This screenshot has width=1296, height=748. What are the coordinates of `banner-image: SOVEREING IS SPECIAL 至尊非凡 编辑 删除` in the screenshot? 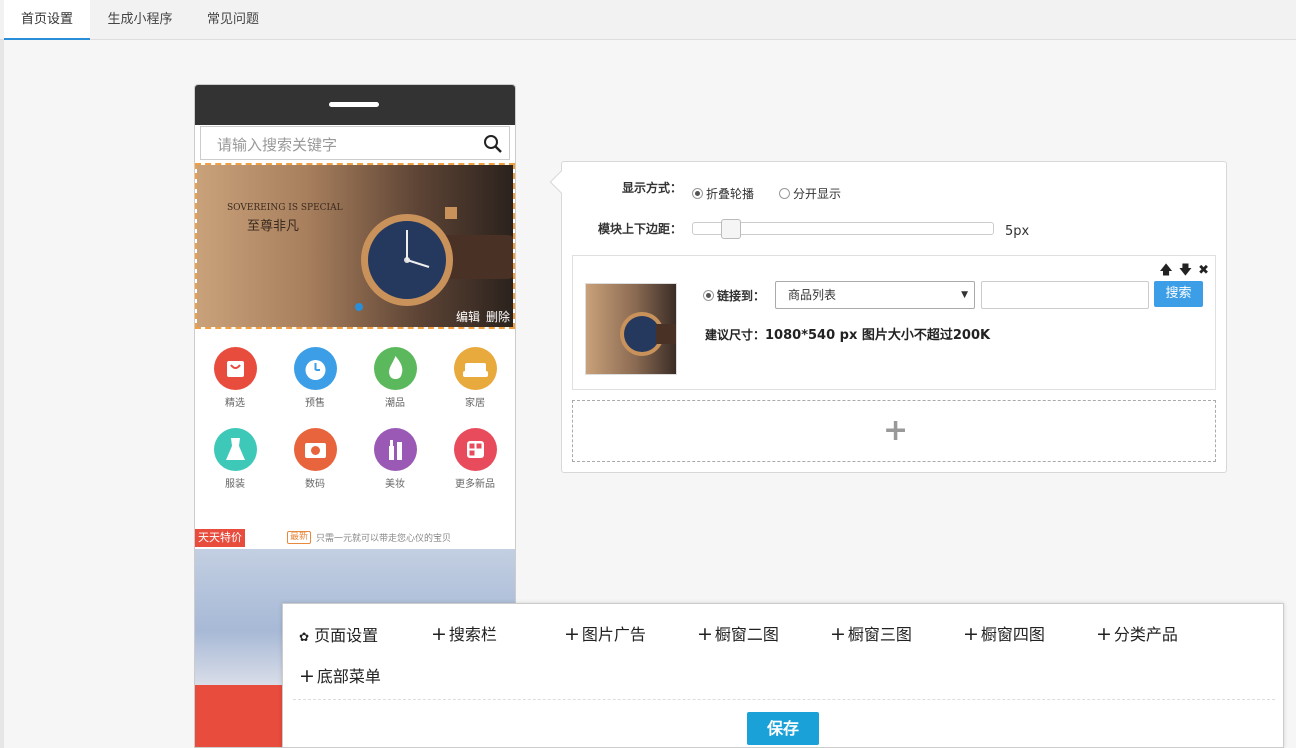 It's located at (355, 246).